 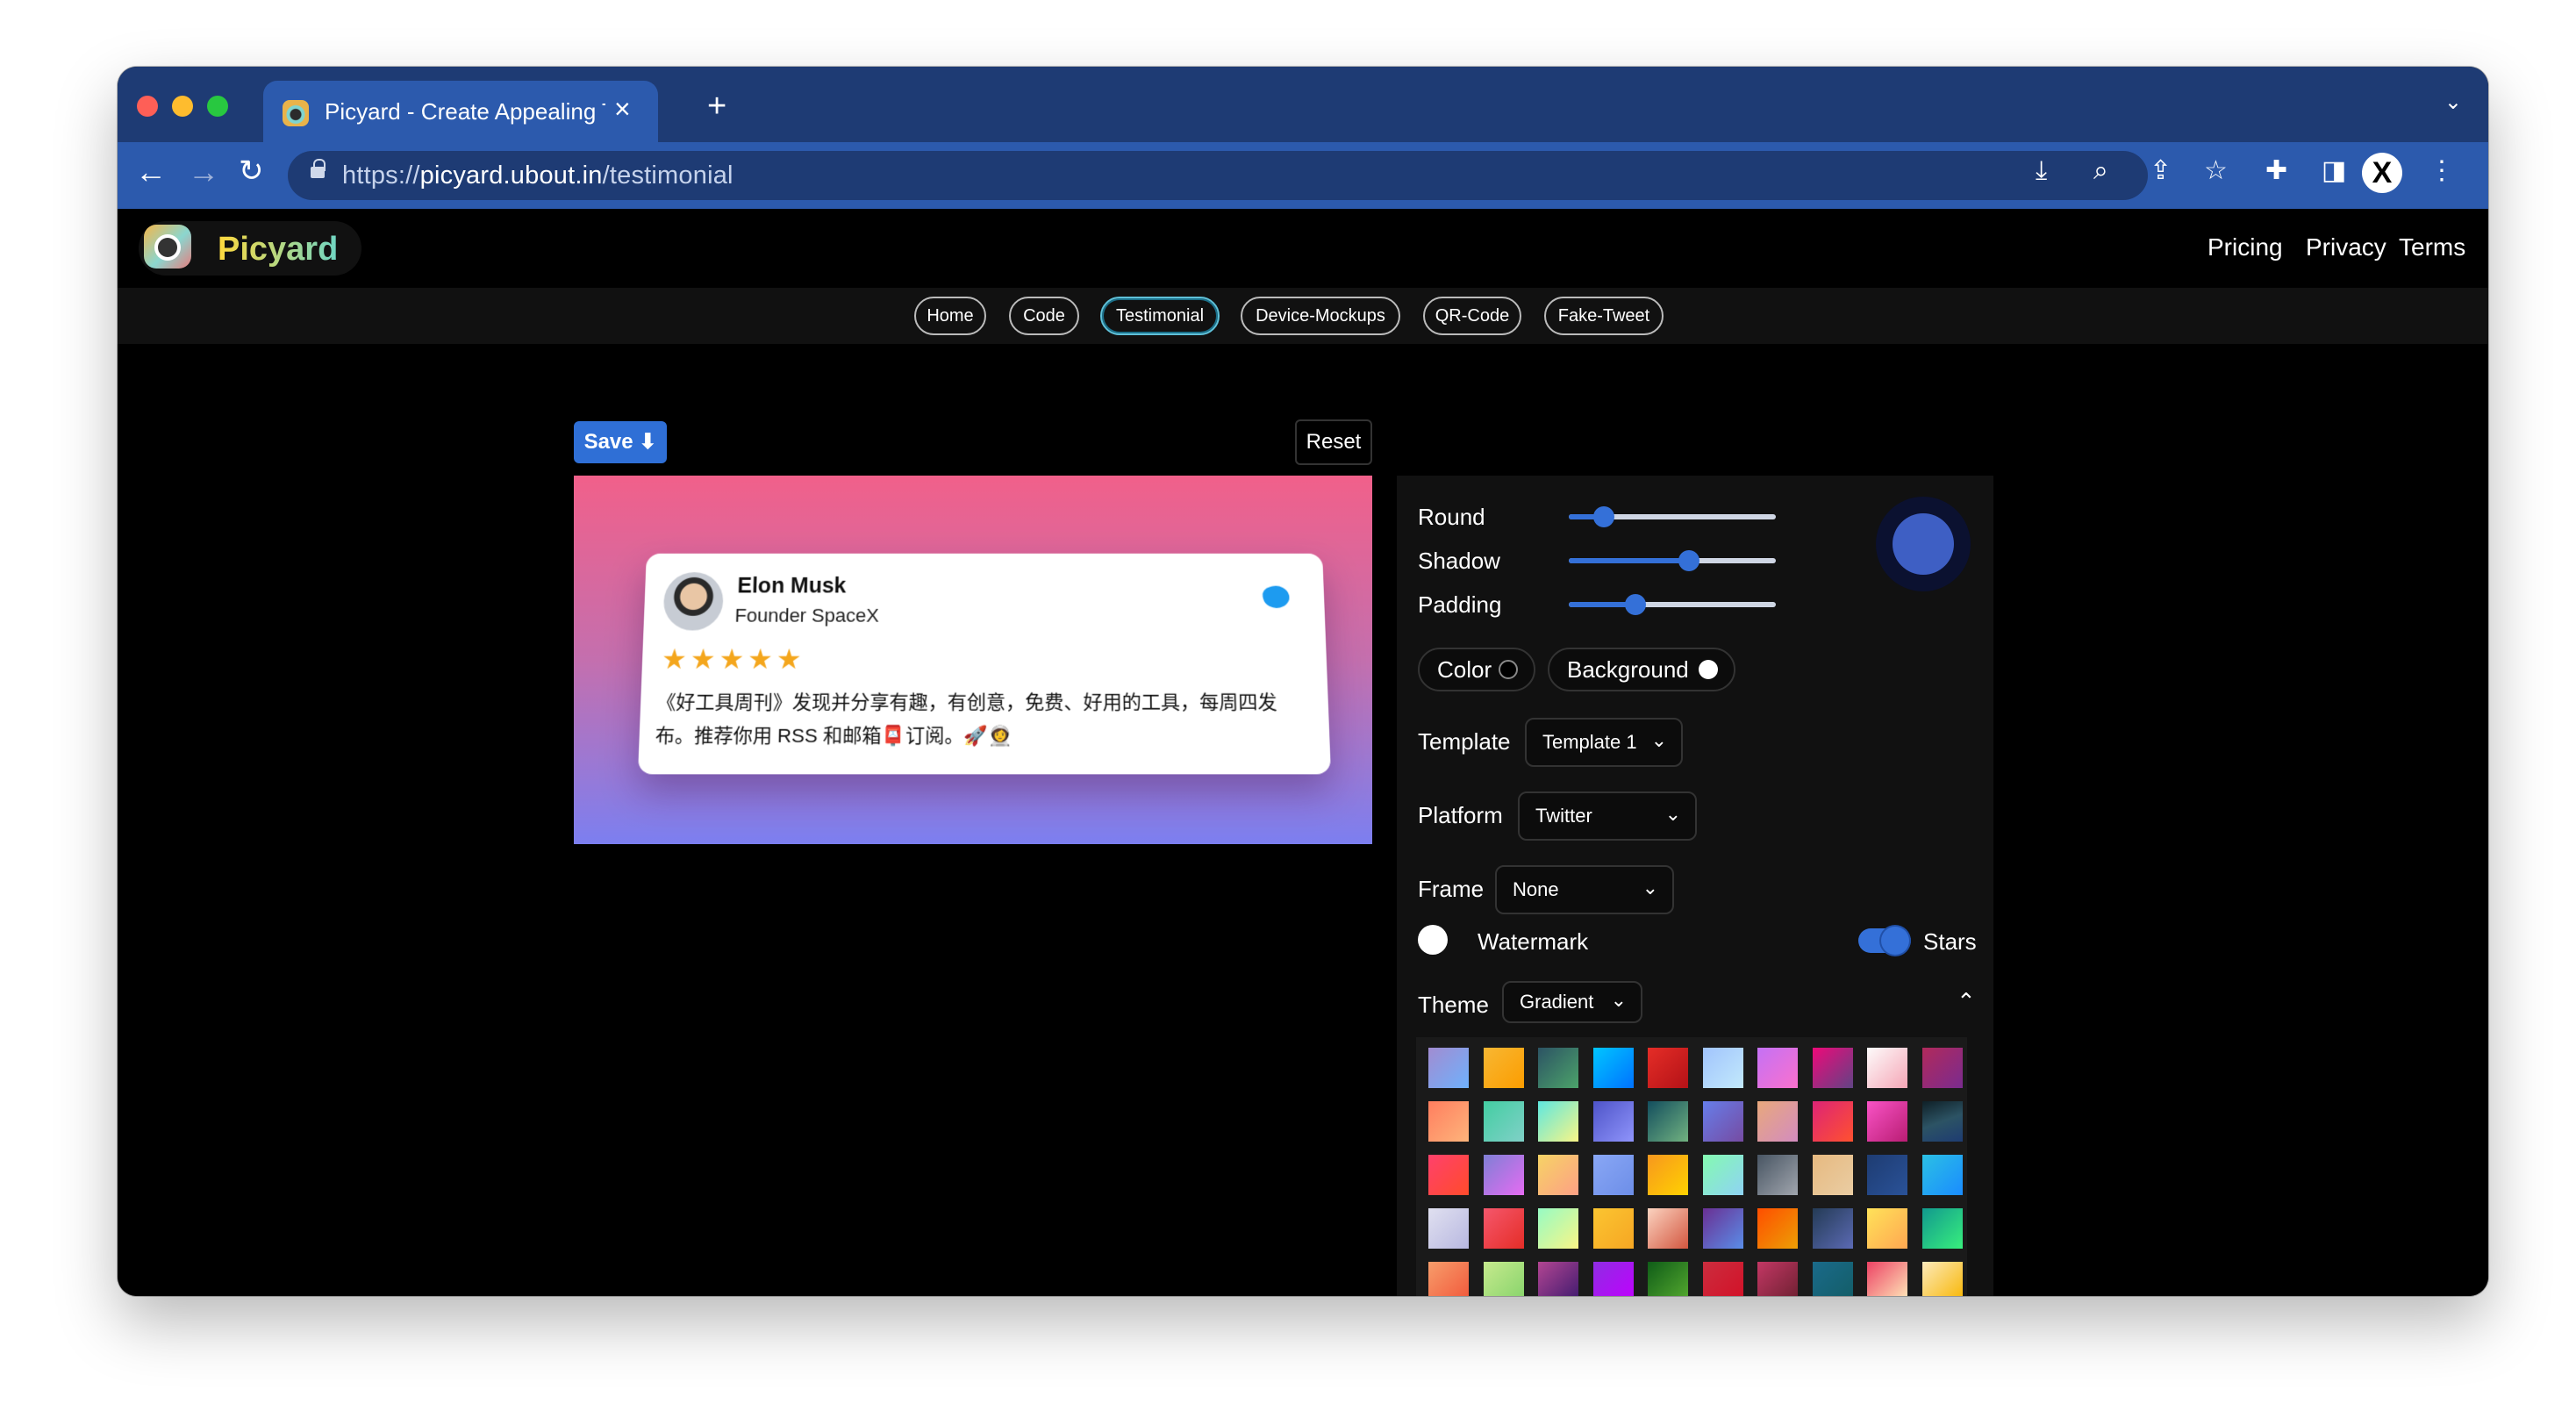 I want to click on more-menu-icon: ⋮, so click(x=2442, y=171).